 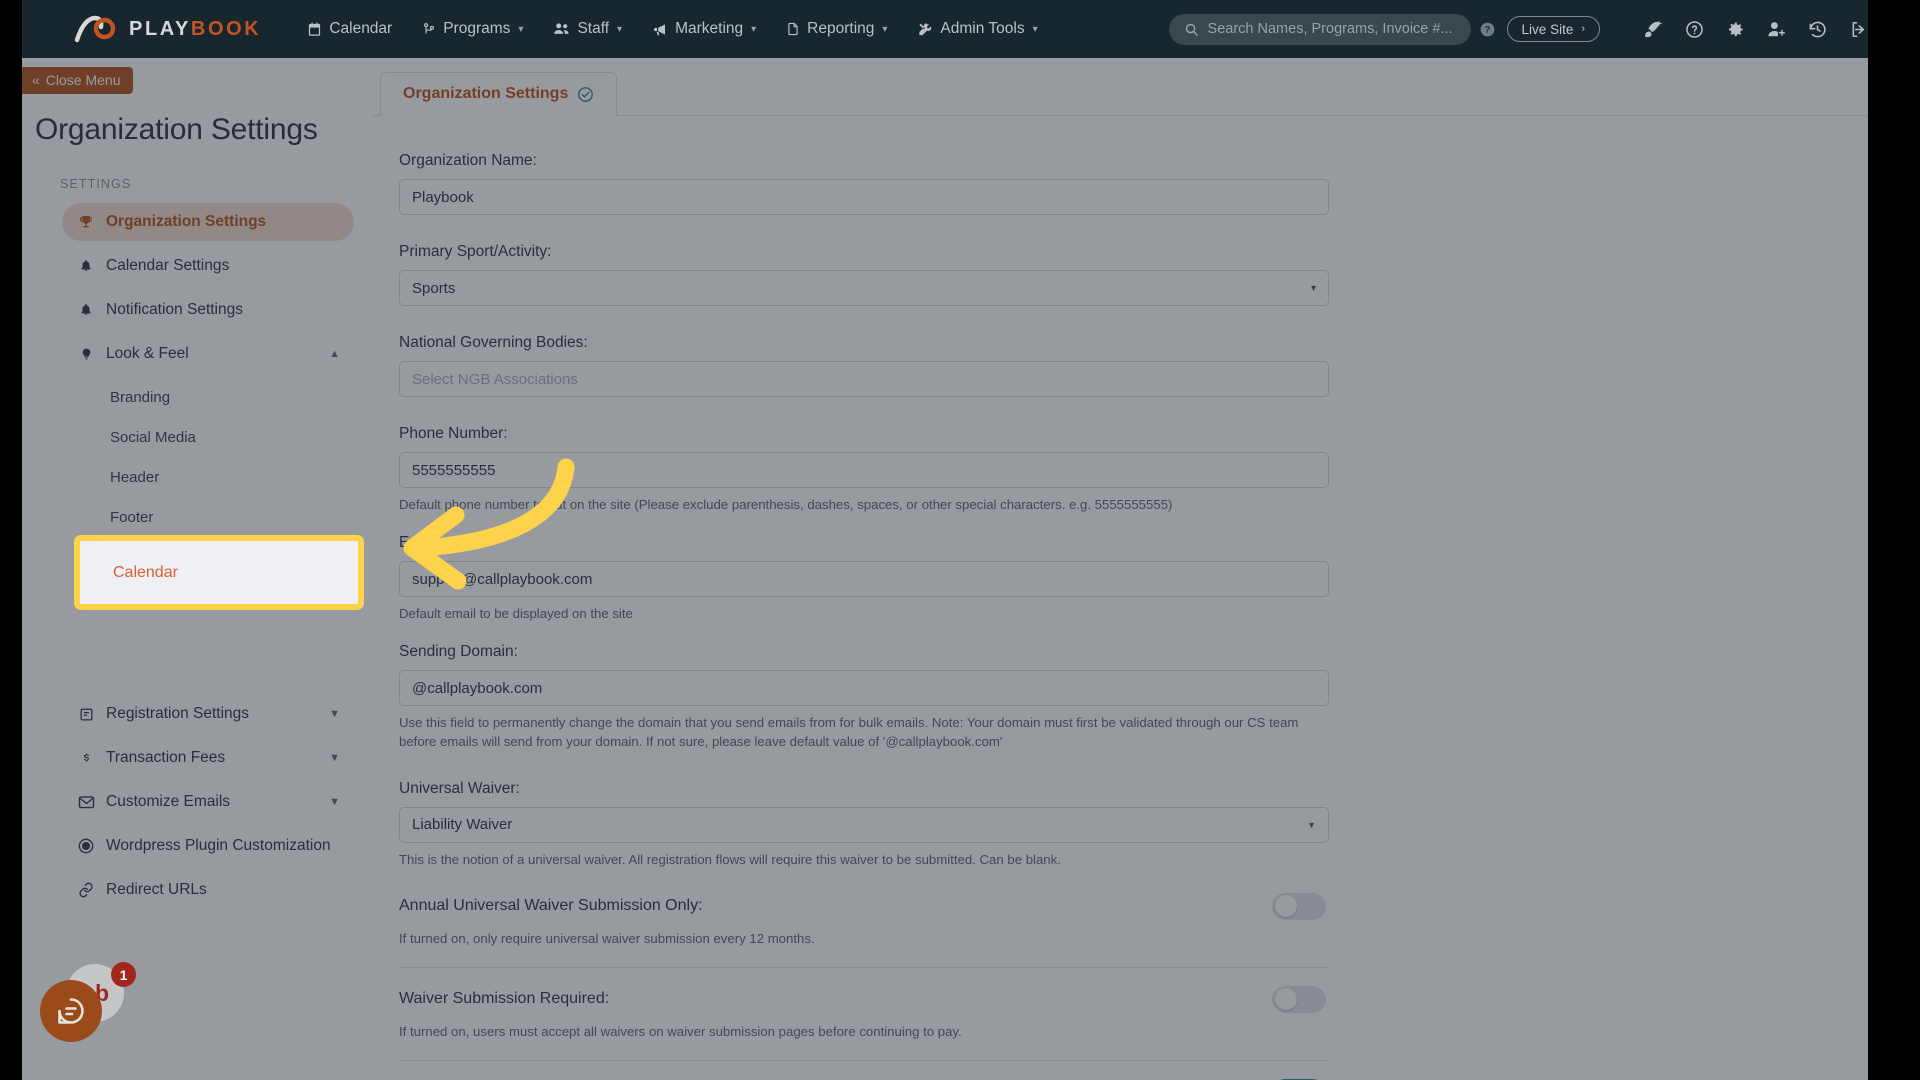 What do you see at coordinates (208, 477) in the screenshot?
I see `sidebar-subitem-header: Header` at bounding box center [208, 477].